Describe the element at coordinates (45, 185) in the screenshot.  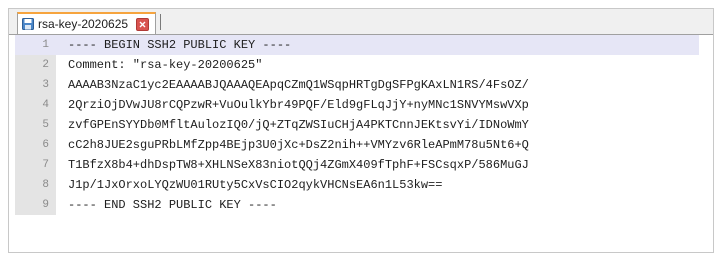
I see `line-number: 8` at that location.